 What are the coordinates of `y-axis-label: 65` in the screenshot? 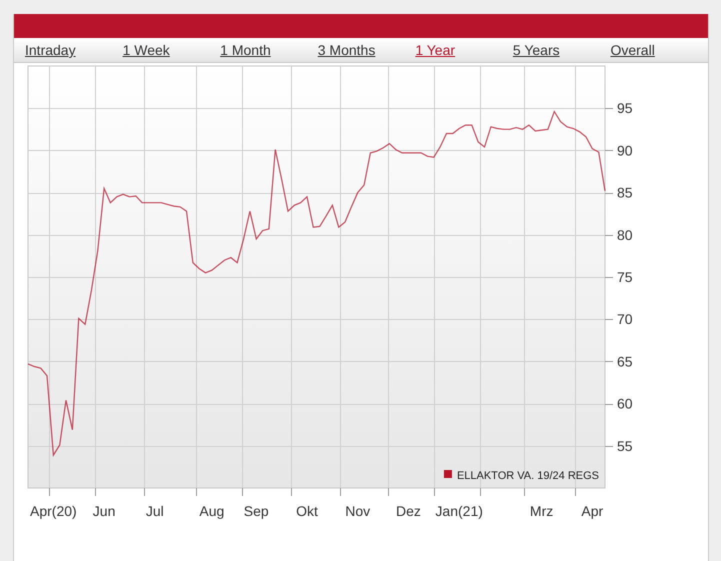 It's located at (625, 361).